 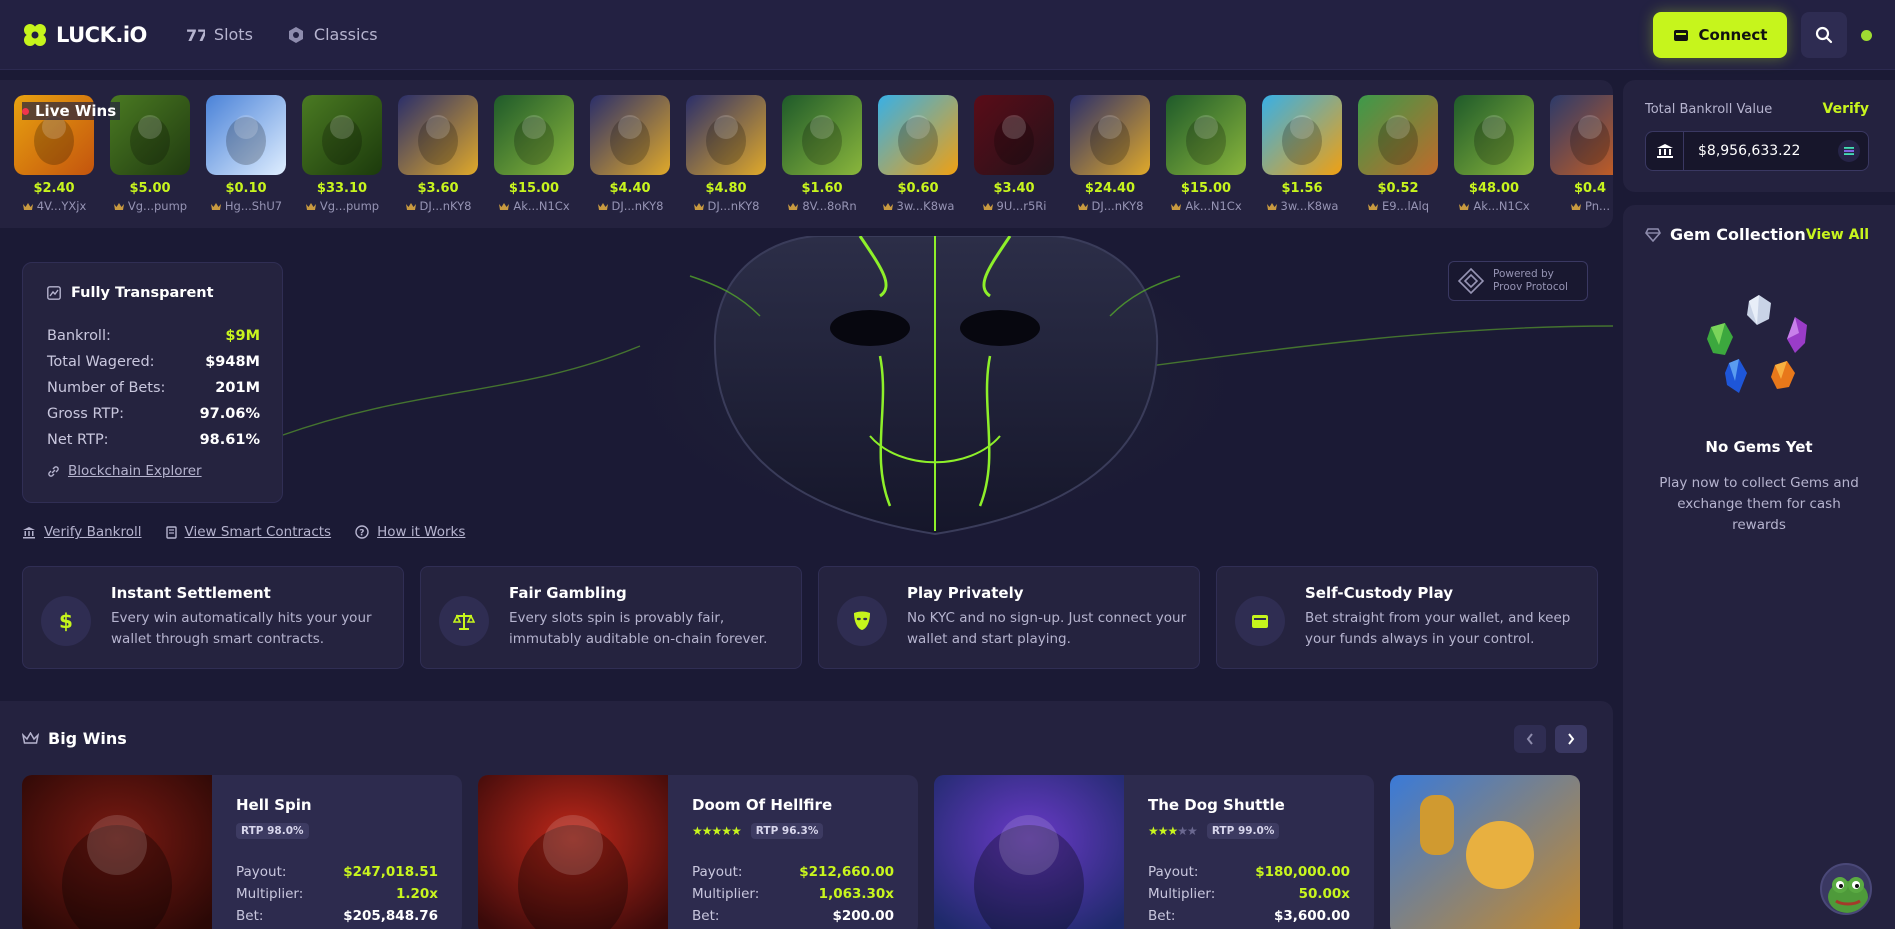 What do you see at coordinates (822, 154) in the screenshot?
I see `live-win-item: $1.60 8V...8oRn` at bounding box center [822, 154].